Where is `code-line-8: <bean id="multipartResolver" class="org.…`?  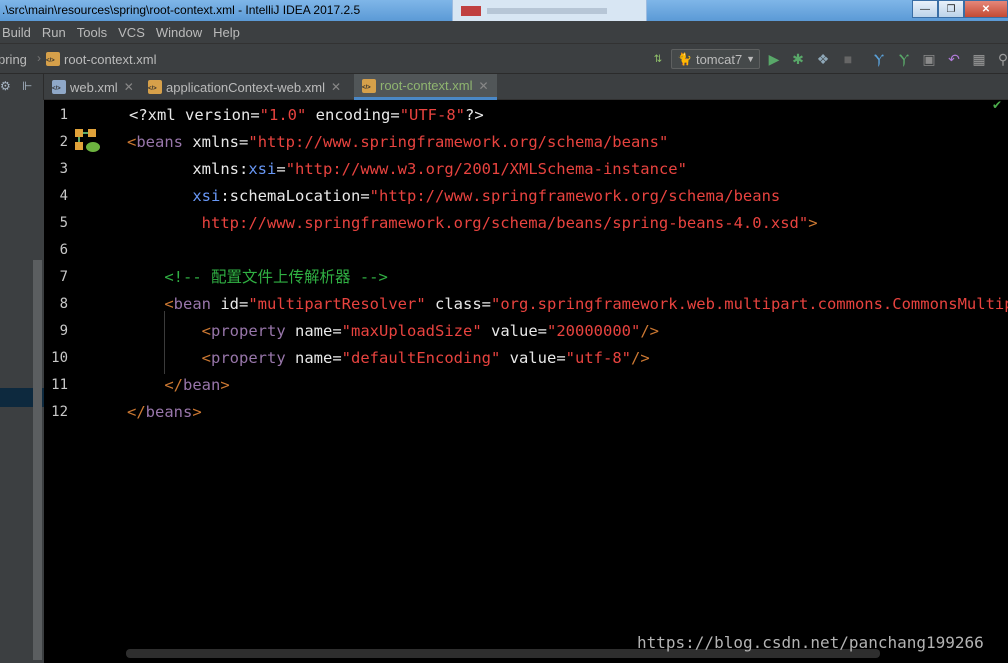
code-line-8: <bean id="multipartResolver" class="org.… is located at coordinates (567, 304).